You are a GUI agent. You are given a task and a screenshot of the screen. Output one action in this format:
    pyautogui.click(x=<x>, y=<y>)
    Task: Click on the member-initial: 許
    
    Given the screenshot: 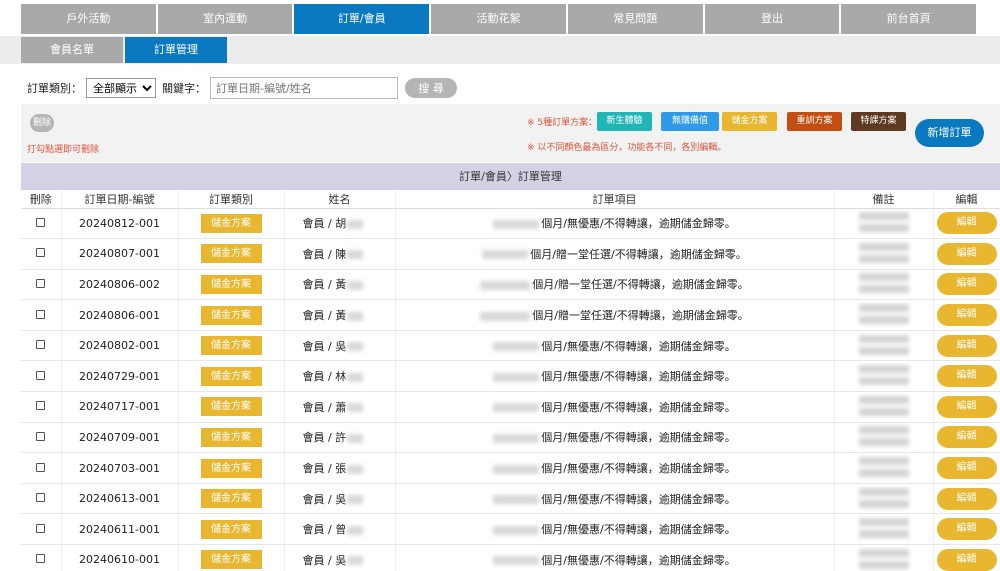 What is the action you would take?
    pyautogui.click(x=341, y=438)
    